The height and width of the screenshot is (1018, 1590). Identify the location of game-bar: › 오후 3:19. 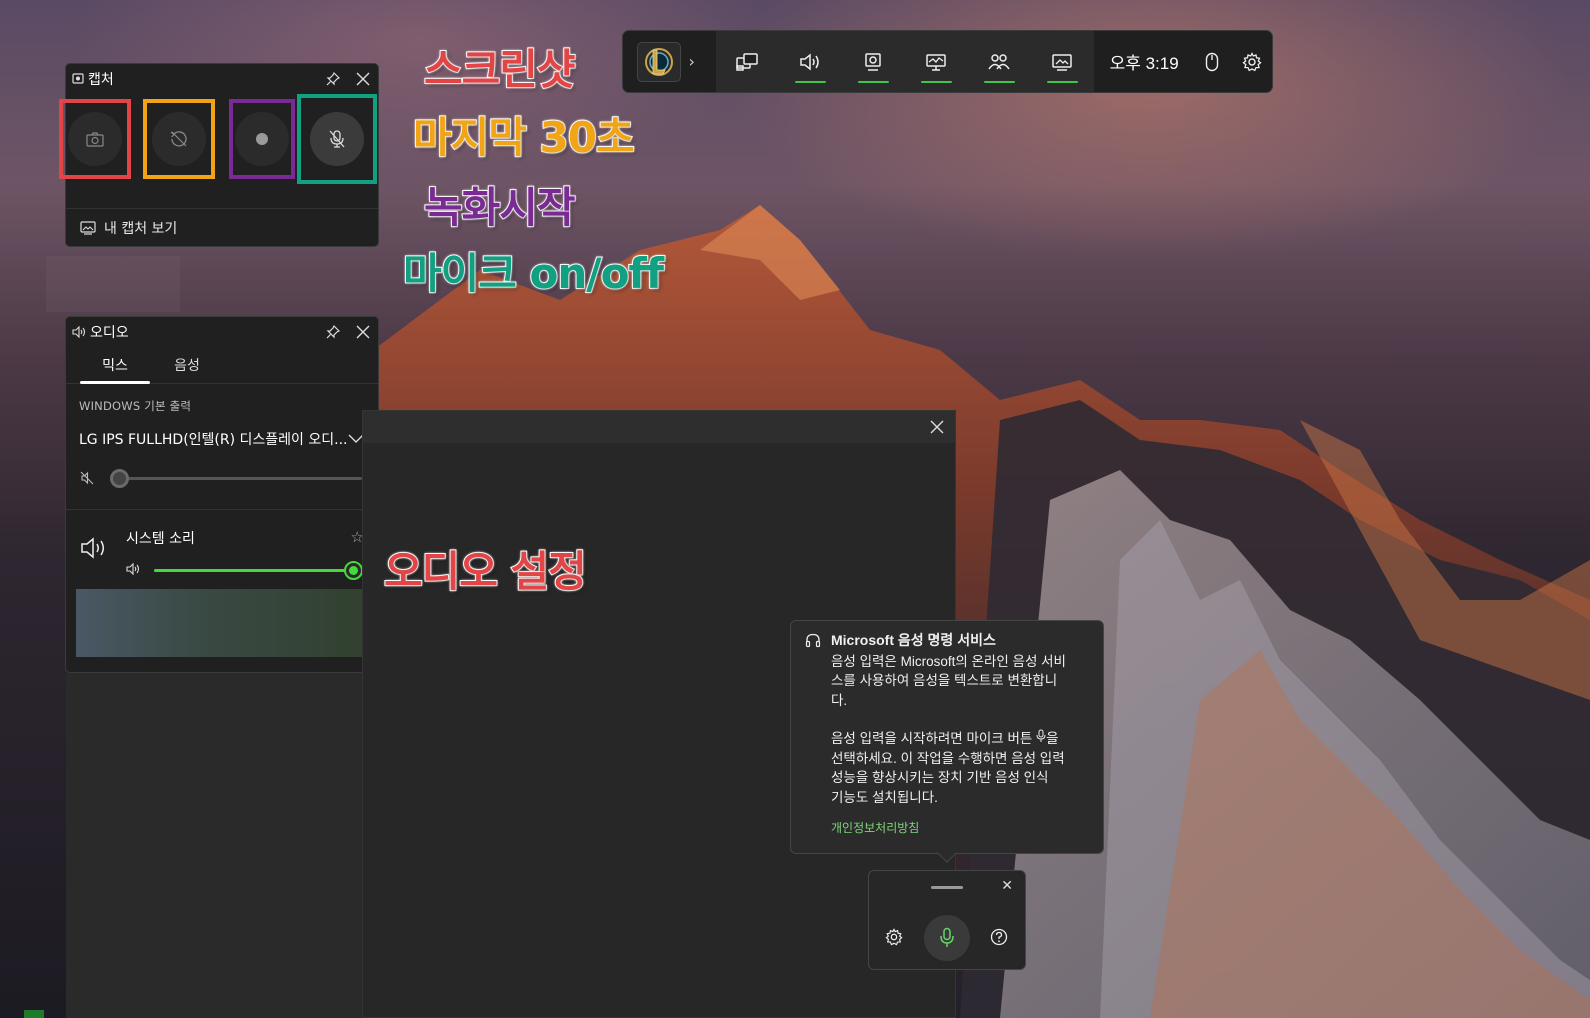
(947, 61).